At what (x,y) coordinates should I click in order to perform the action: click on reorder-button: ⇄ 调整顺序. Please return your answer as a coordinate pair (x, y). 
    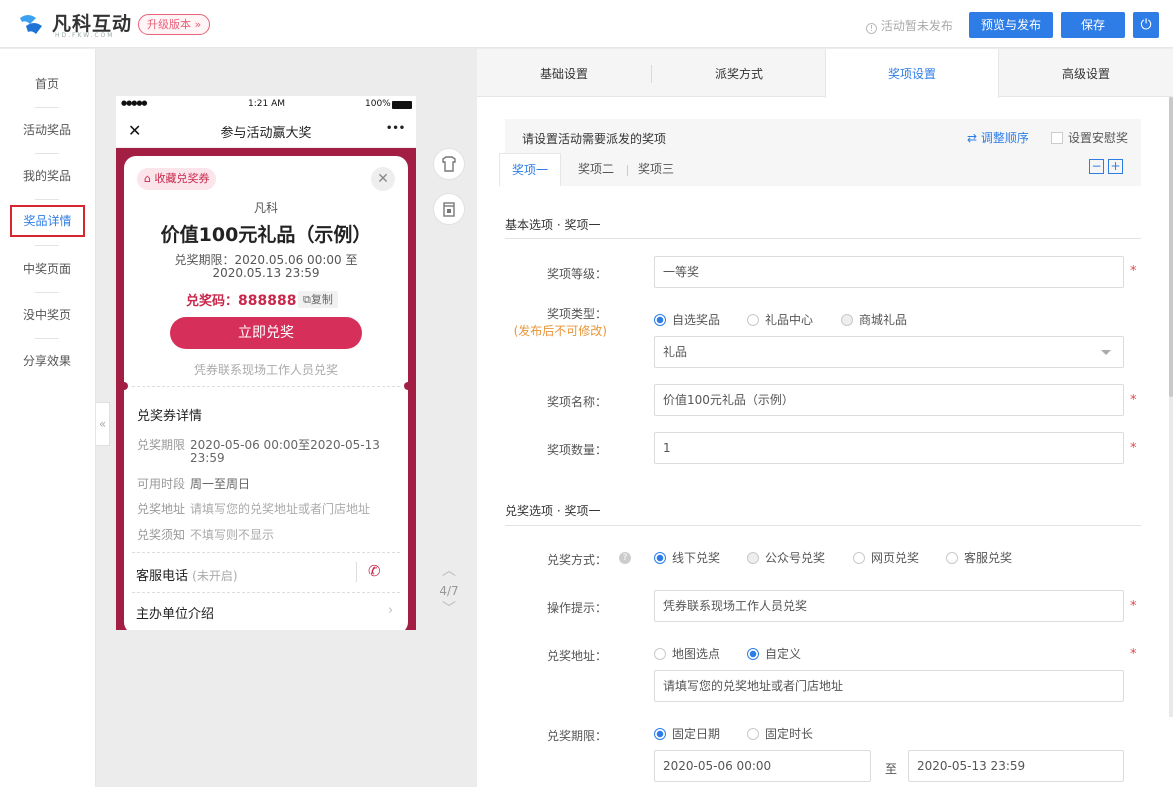
    Looking at the image, I should click on (998, 137).